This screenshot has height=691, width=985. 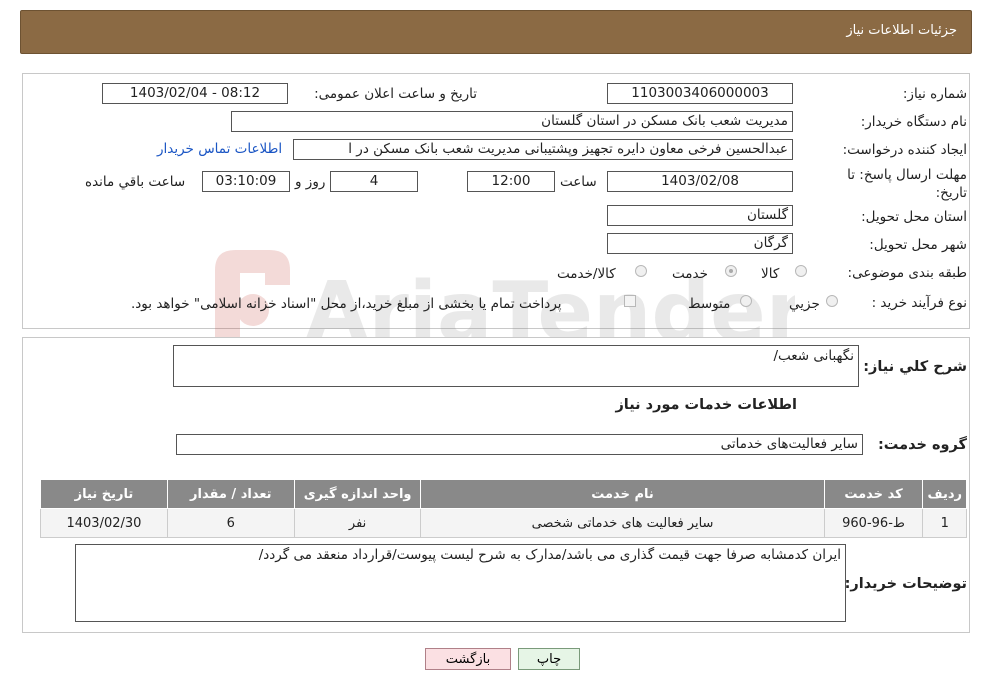 What do you see at coordinates (135, 182) in the screenshot?
I see `remaining-time-label: ساعت باقي مانده` at bounding box center [135, 182].